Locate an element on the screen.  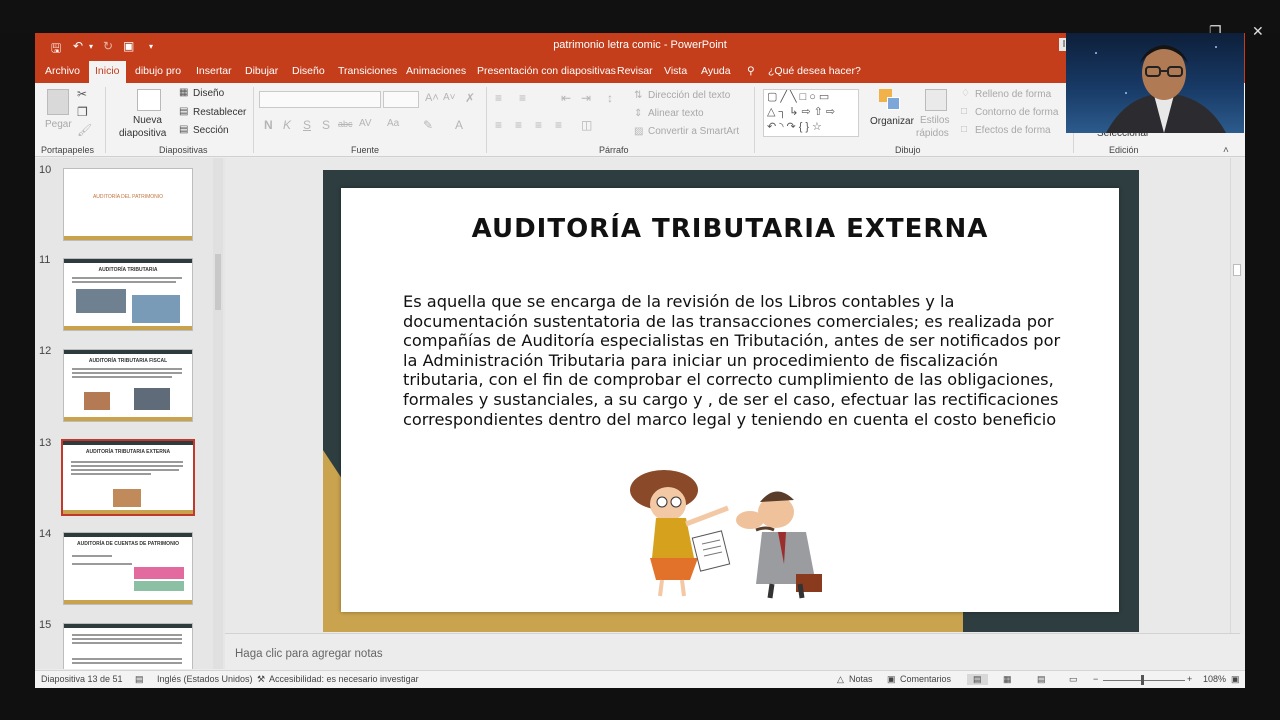
new-slide-icon is located at coordinates (149, 100).